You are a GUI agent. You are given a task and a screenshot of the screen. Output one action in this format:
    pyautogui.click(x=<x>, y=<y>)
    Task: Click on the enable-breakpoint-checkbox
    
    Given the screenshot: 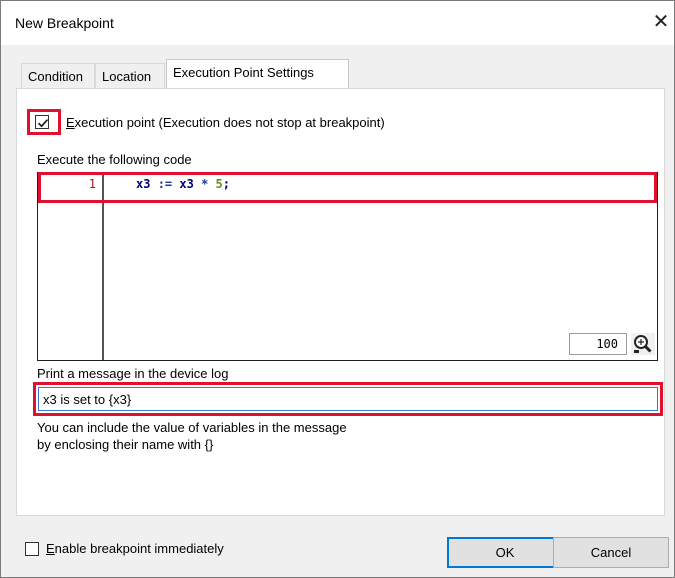 What is the action you would take?
    pyautogui.click(x=32, y=549)
    